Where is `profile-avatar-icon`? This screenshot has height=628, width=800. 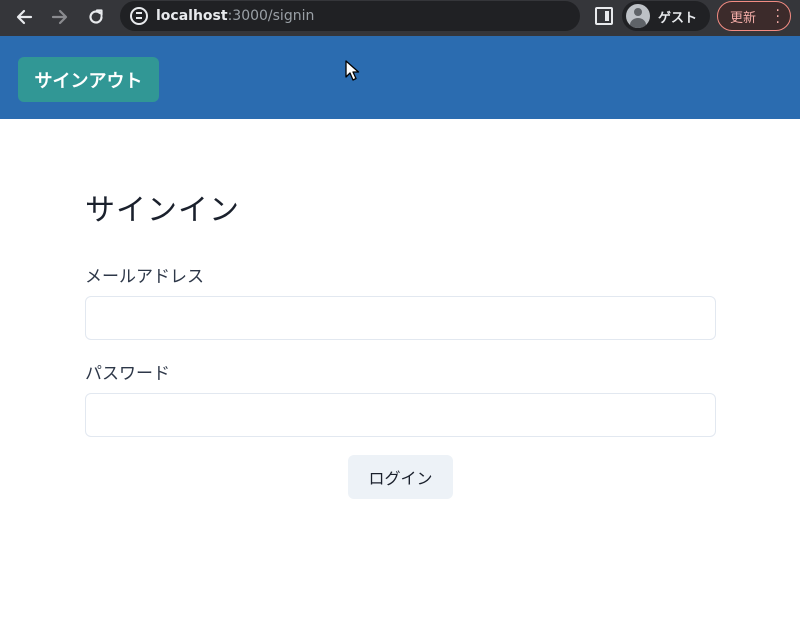
profile-avatar-icon is located at coordinates (638, 16).